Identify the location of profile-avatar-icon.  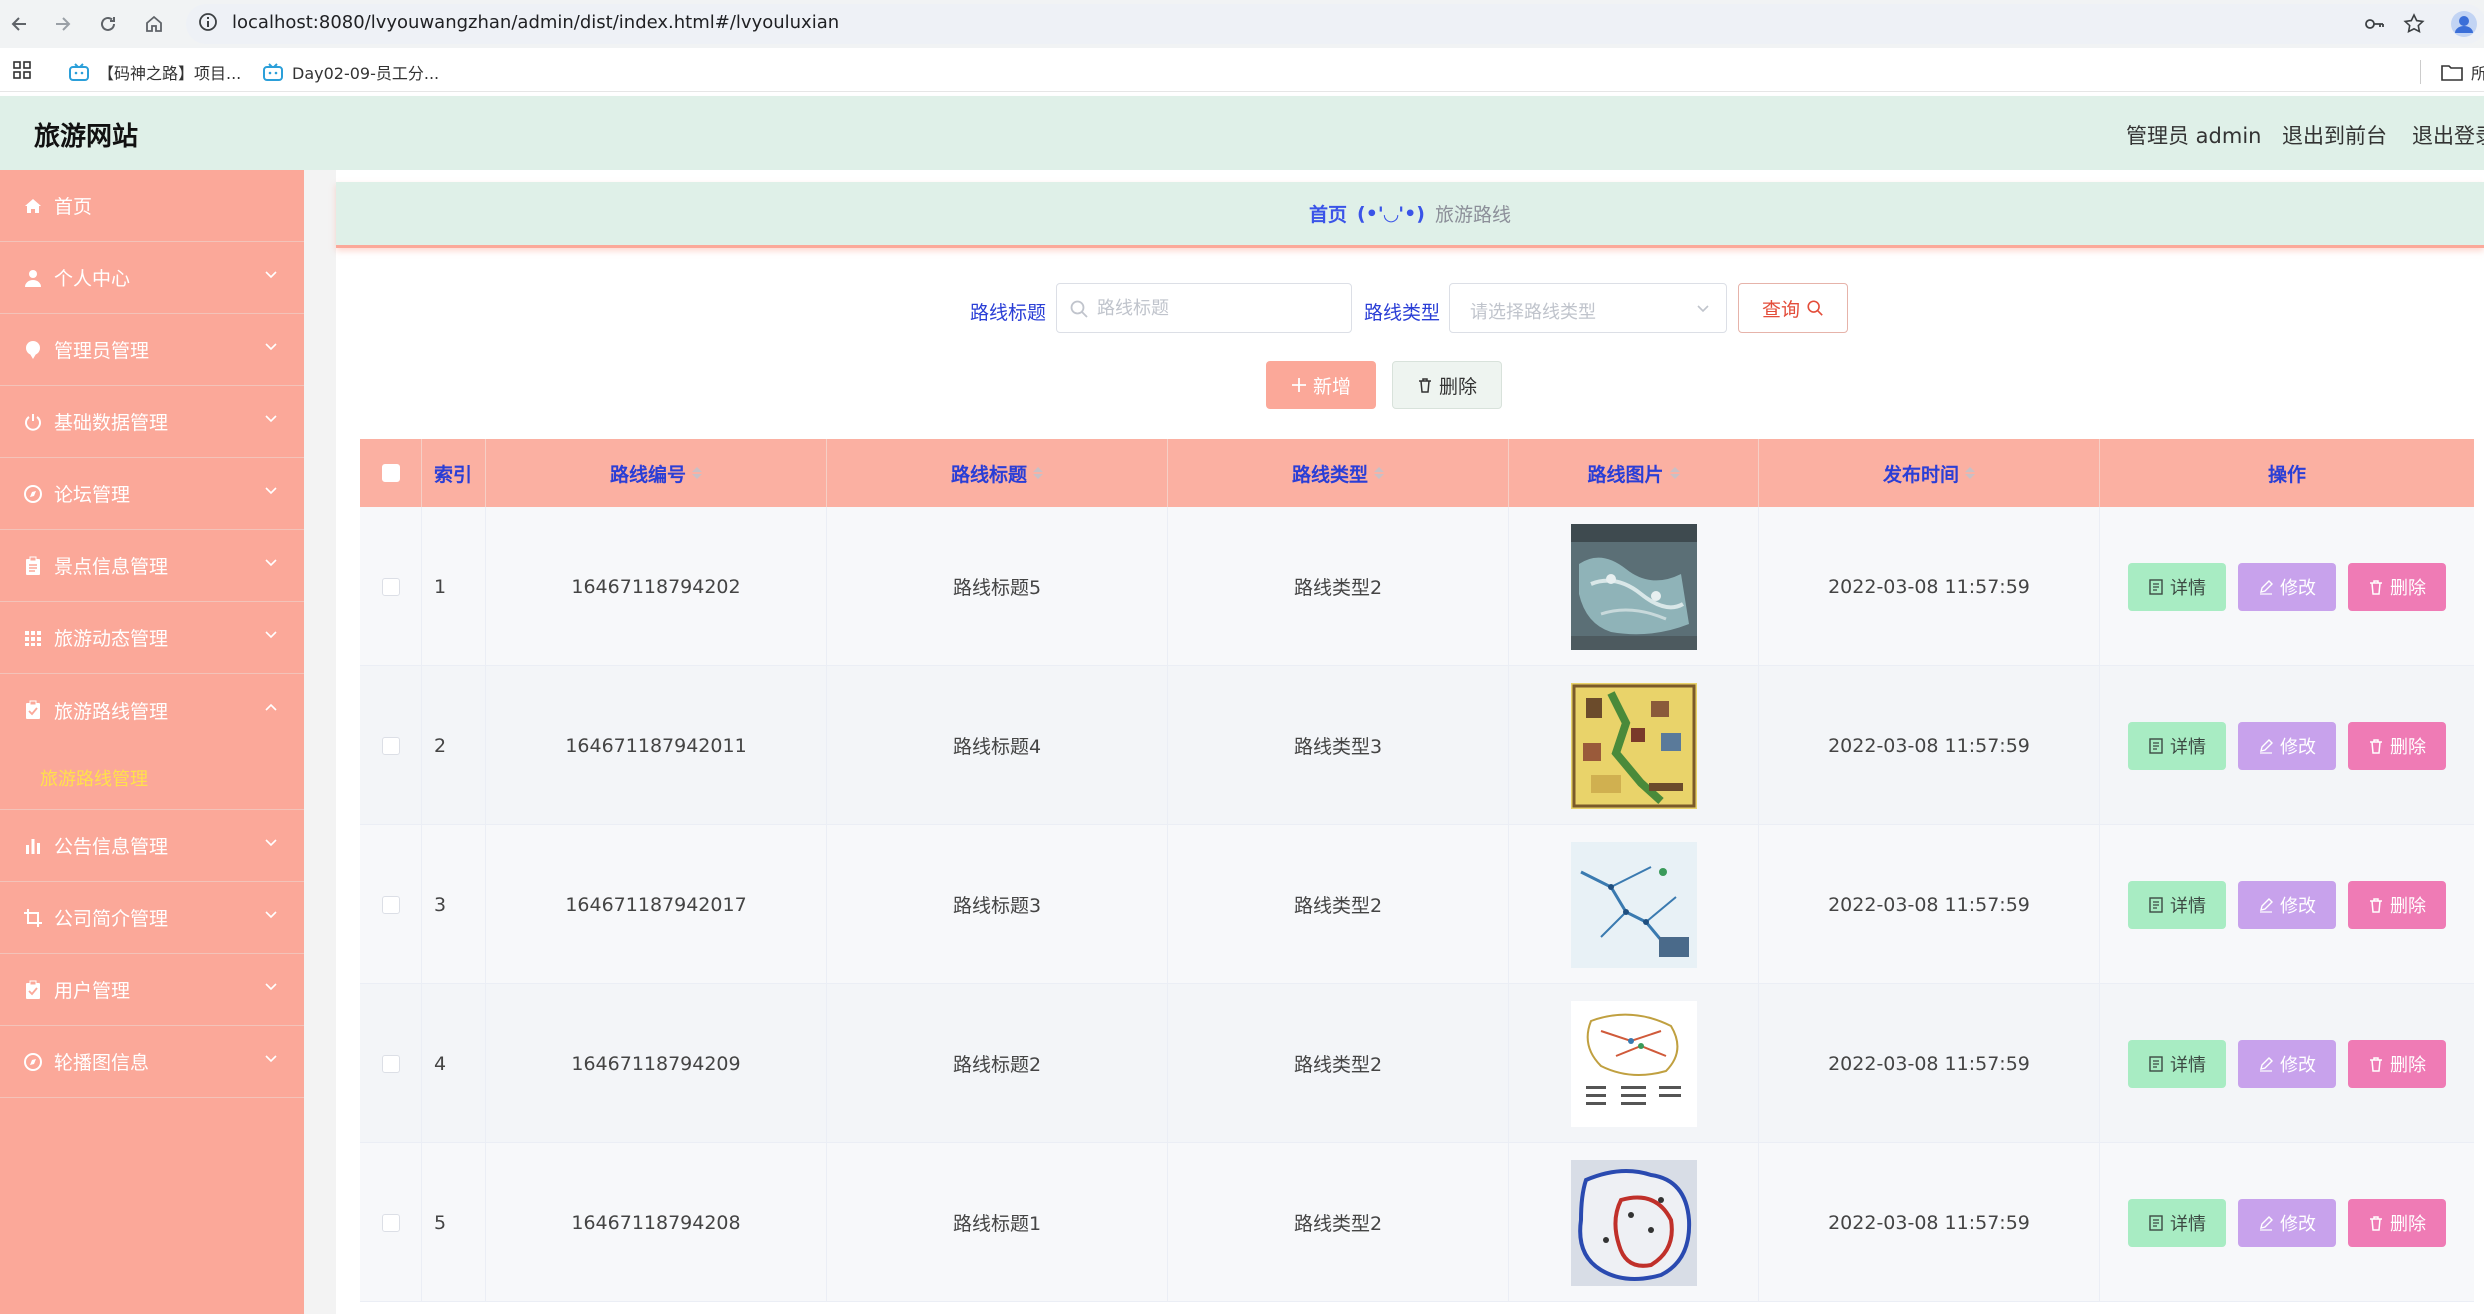
(2464, 24).